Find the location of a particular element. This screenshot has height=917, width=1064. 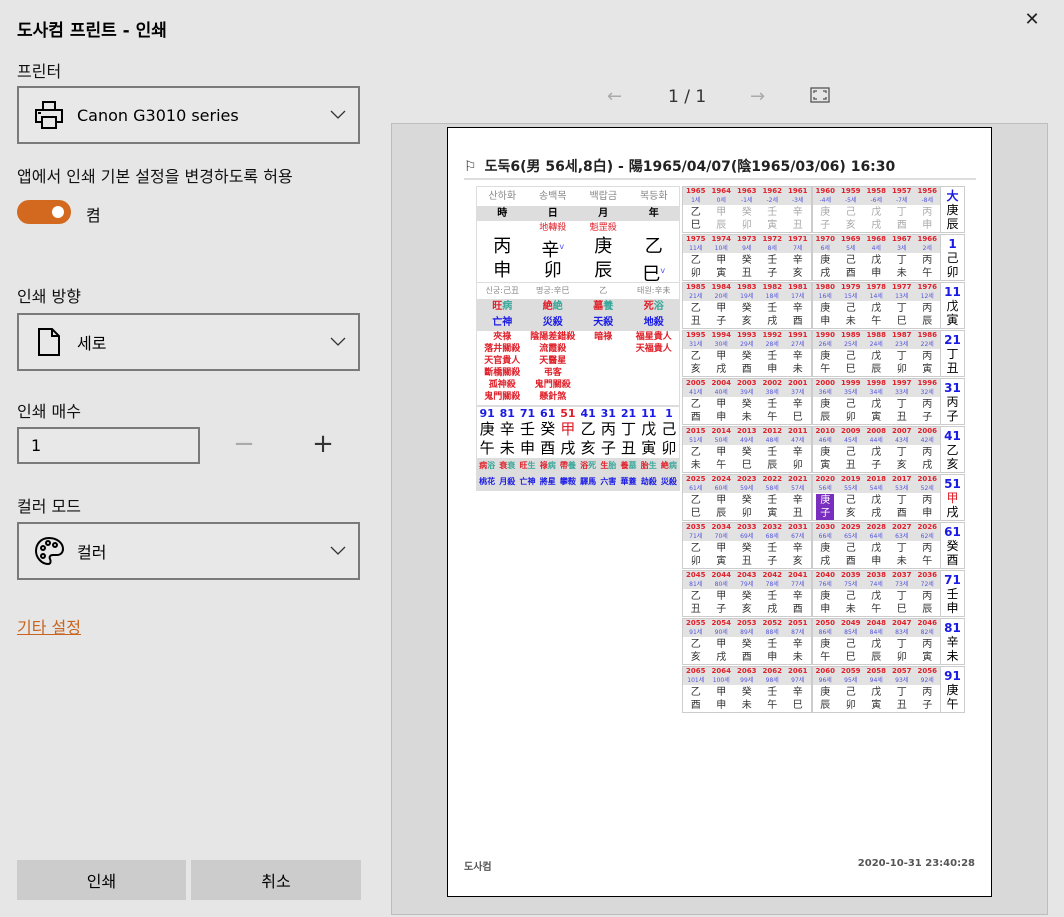

pillar-header: 時 is located at coordinates (502, 213).